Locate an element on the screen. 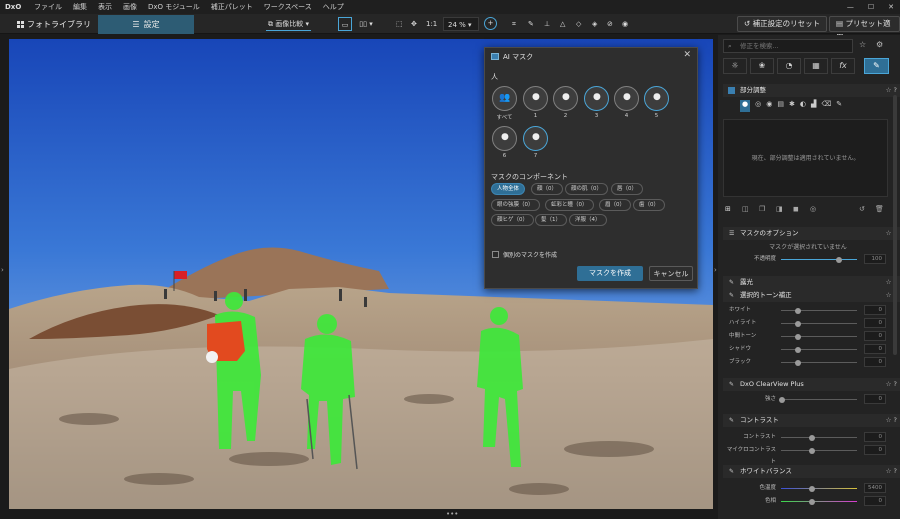  left-panel-toggle-icon: › is located at coordinates (2, 270).